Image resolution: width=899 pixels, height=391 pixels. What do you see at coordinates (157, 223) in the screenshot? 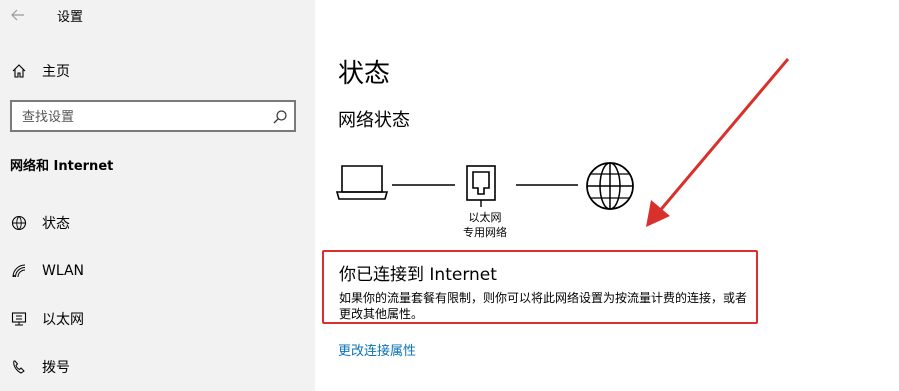
I see `sidebar-item-status: 状态` at bounding box center [157, 223].